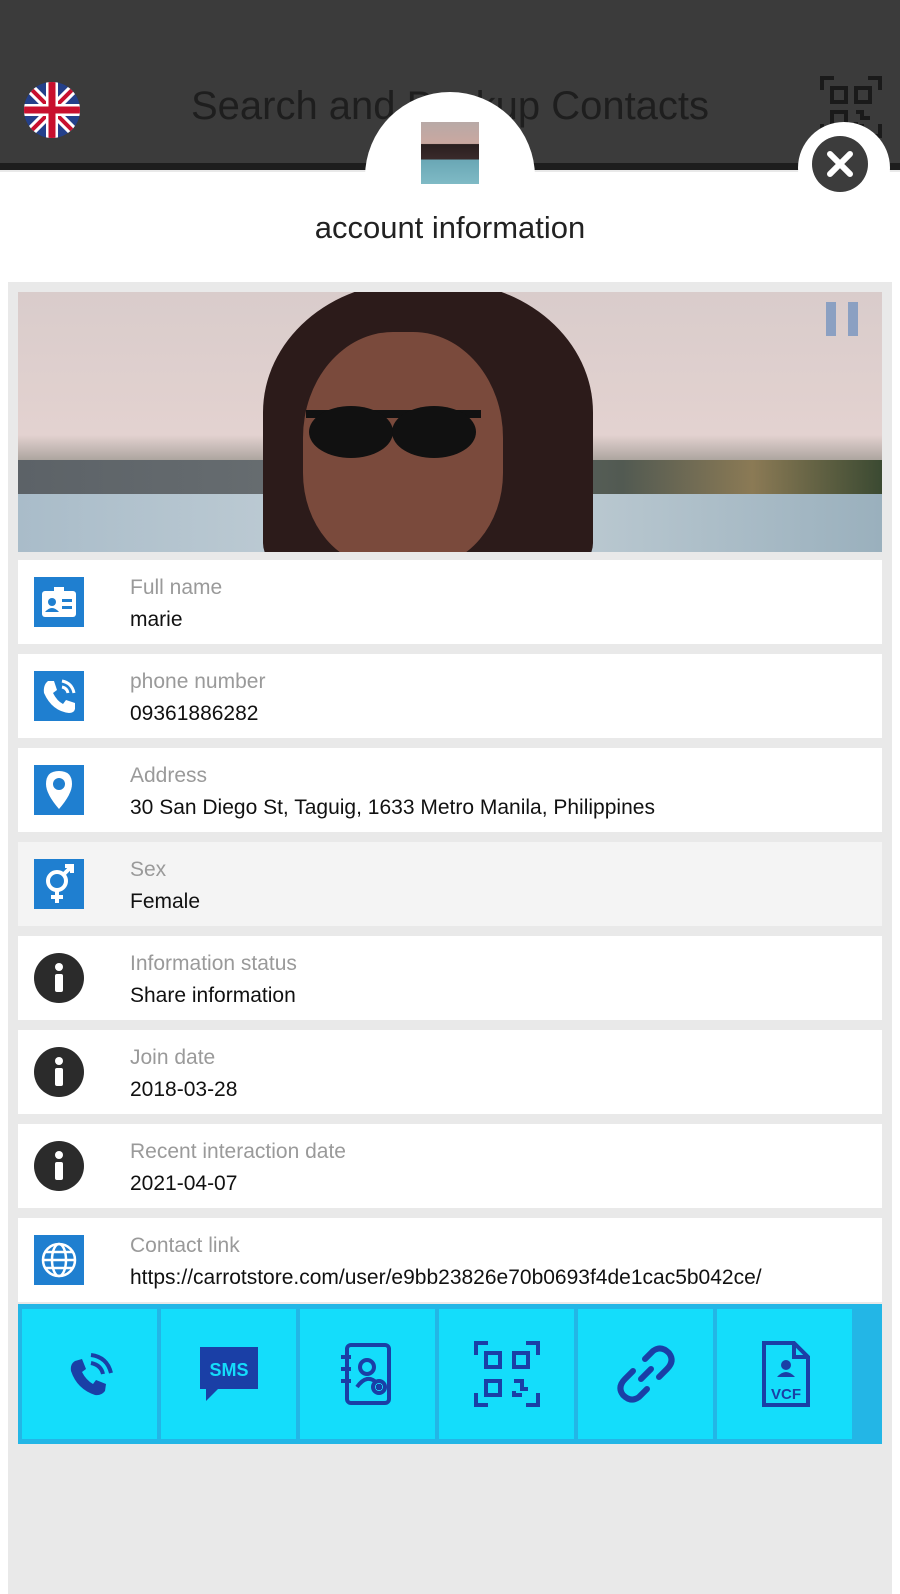 This screenshot has width=900, height=1594. Describe the element at coordinates (165, 901) in the screenshot. I see `field-value: Female` at that location.